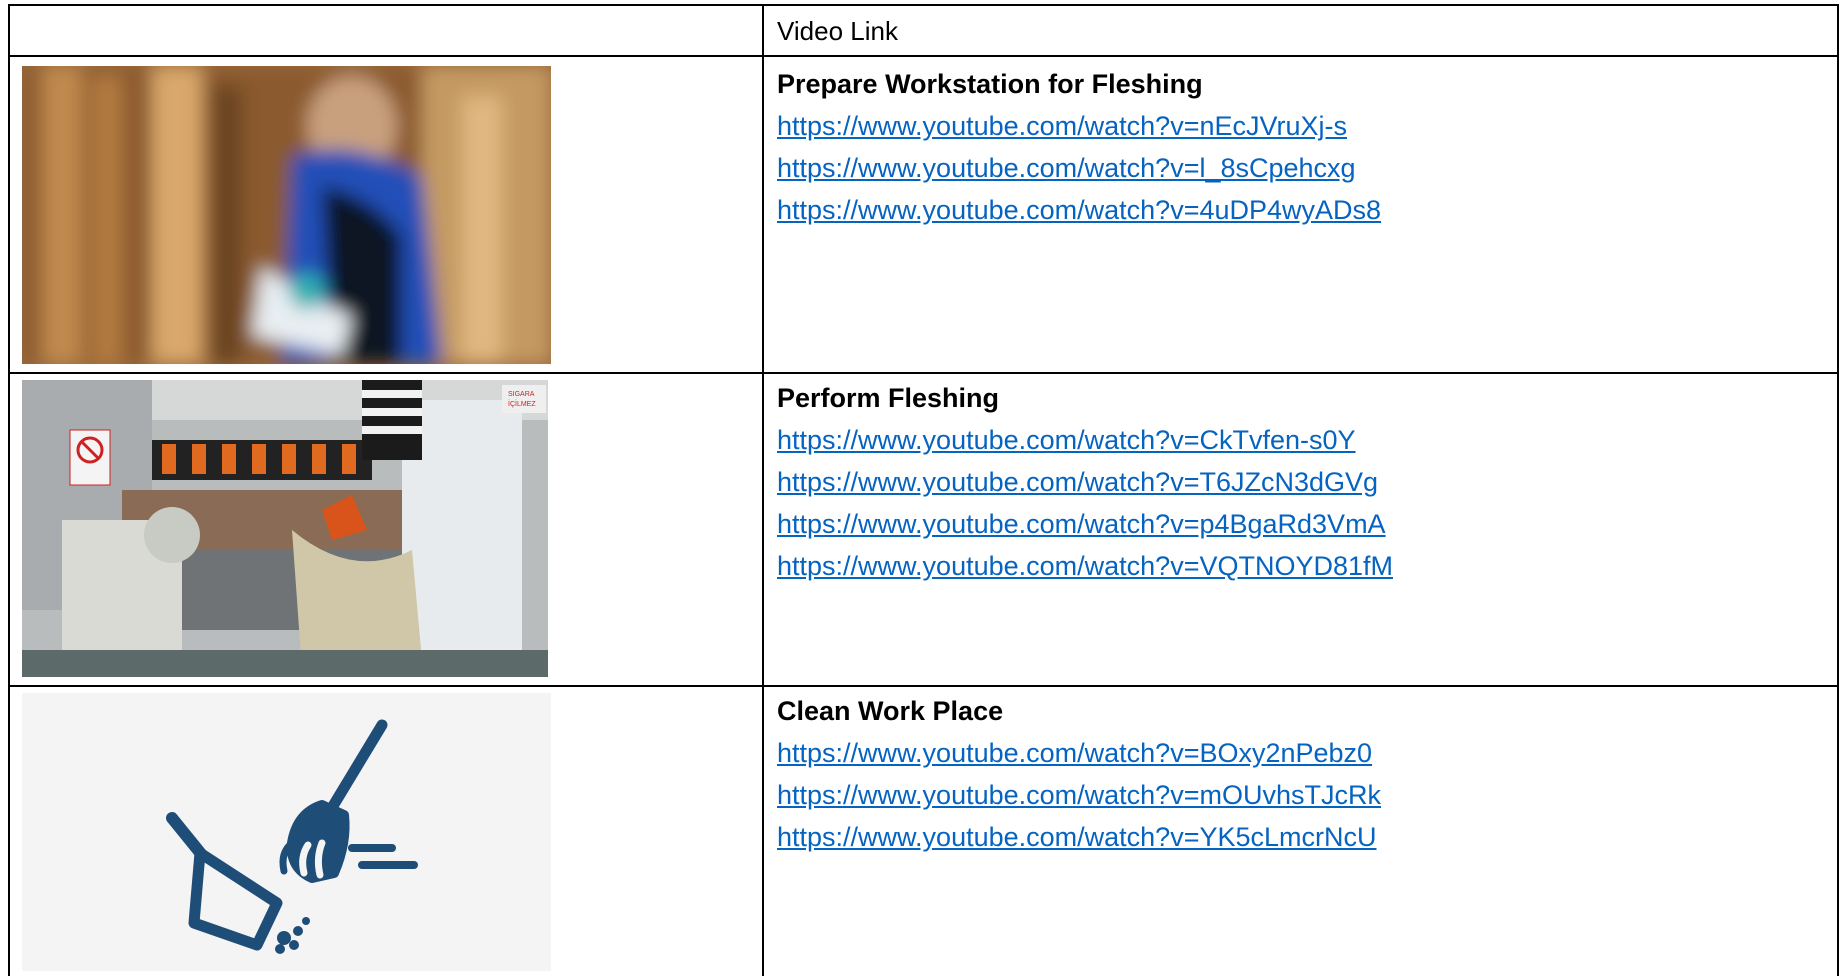  Describe the element at coordinates (923, 56) in the screenshot. I see `header-row-border` at that location.